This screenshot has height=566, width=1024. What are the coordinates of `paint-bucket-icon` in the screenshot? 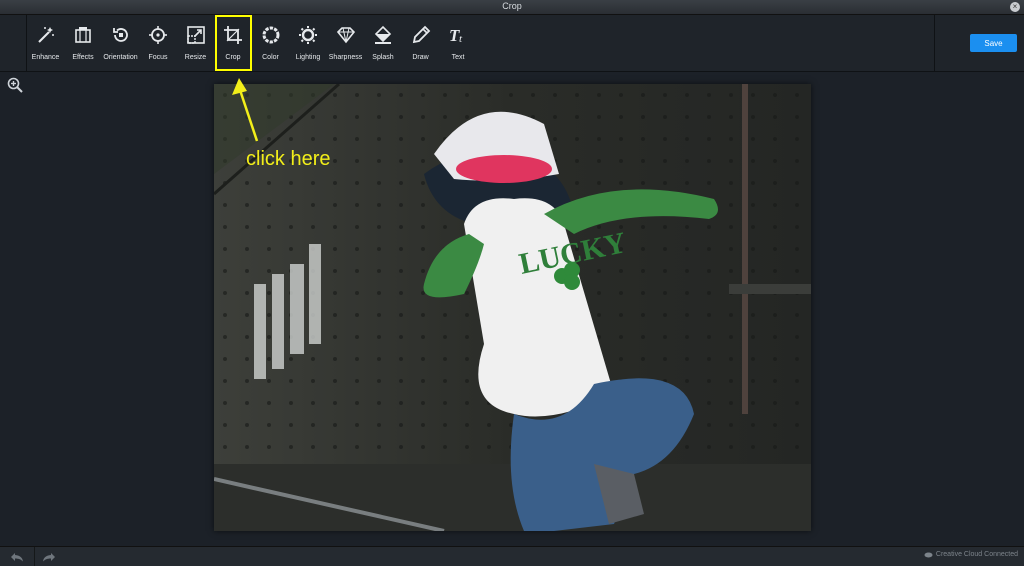 It's located at (383, 35).